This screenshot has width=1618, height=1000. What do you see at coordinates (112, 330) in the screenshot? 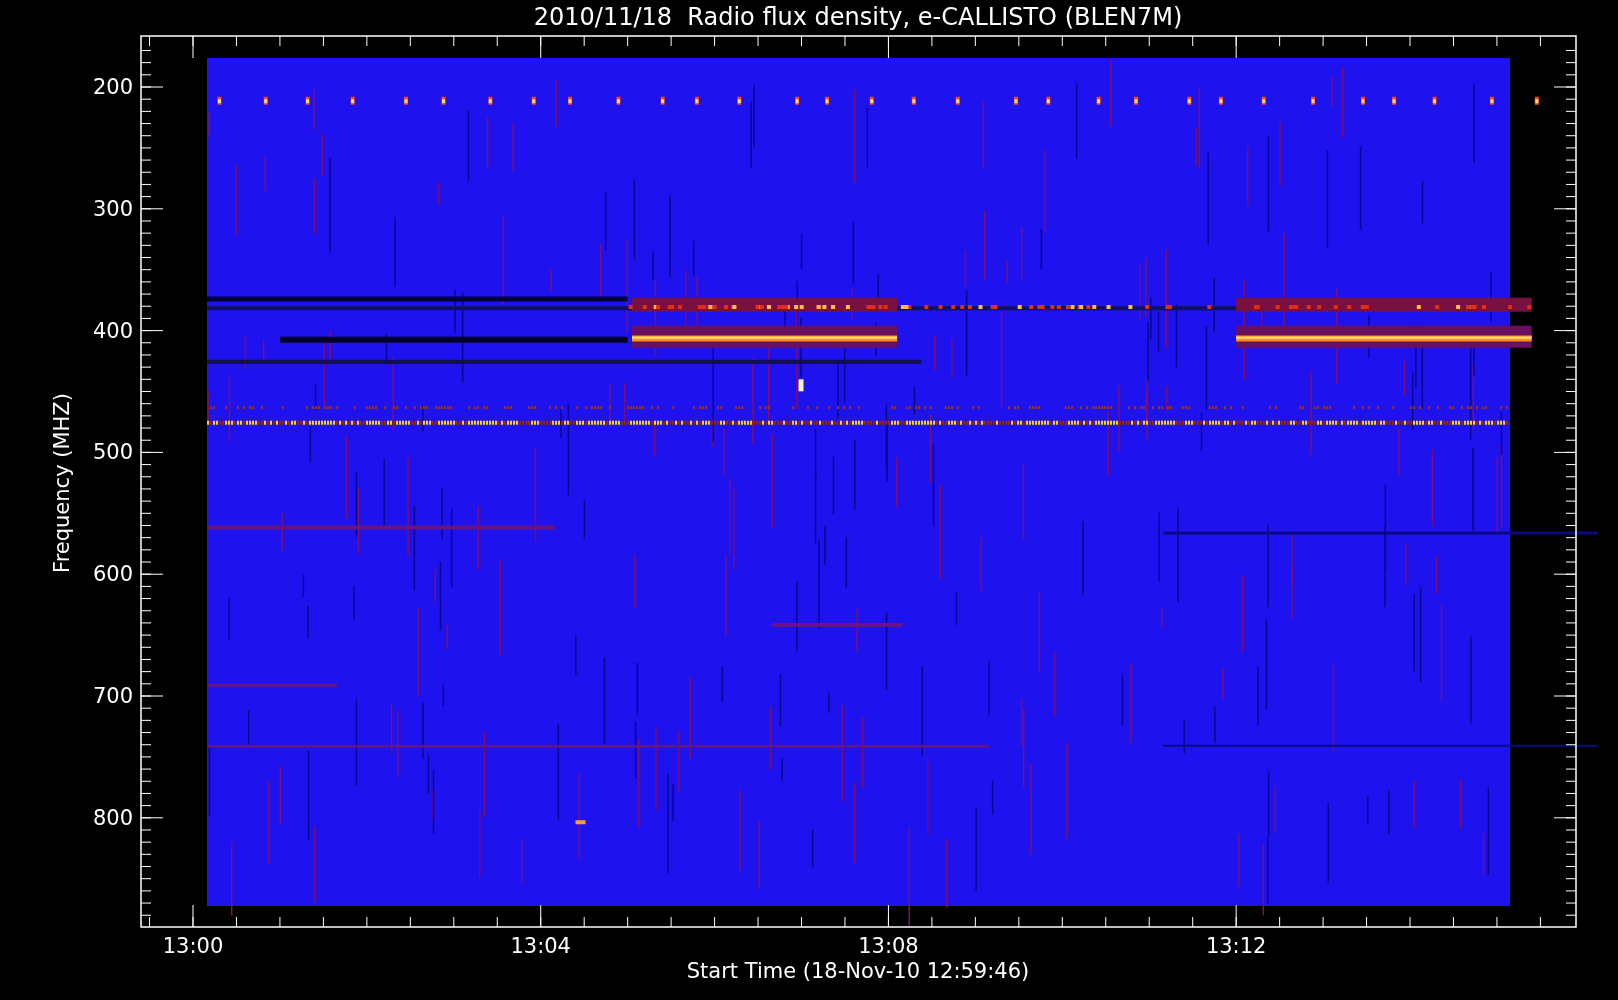
I see `y-tick-label: 400` at bounding box center [112, 330].